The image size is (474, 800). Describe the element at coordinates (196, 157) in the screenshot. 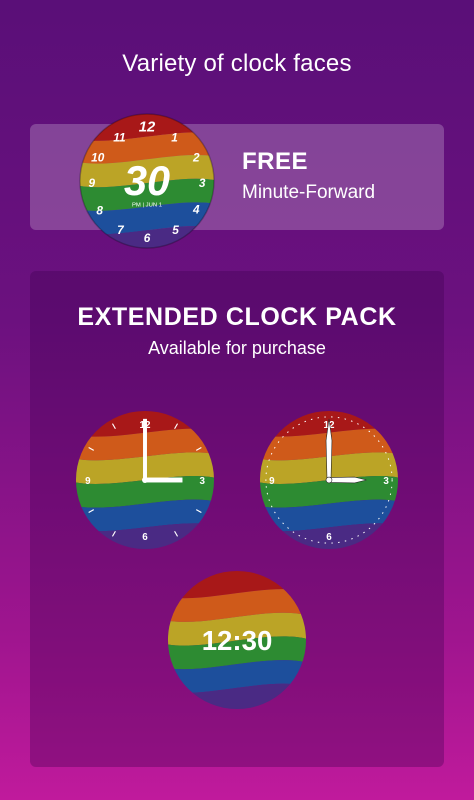

I see `numeral-2: 2` at that location.